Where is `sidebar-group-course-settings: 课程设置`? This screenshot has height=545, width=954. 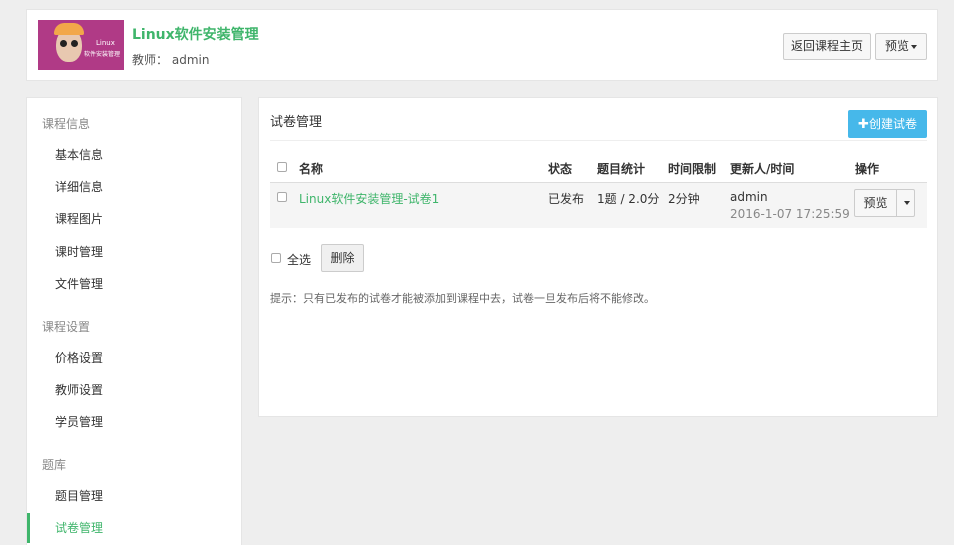
sidebar-group-course-settings: 课程设置 is located at coordinates (66, 327).